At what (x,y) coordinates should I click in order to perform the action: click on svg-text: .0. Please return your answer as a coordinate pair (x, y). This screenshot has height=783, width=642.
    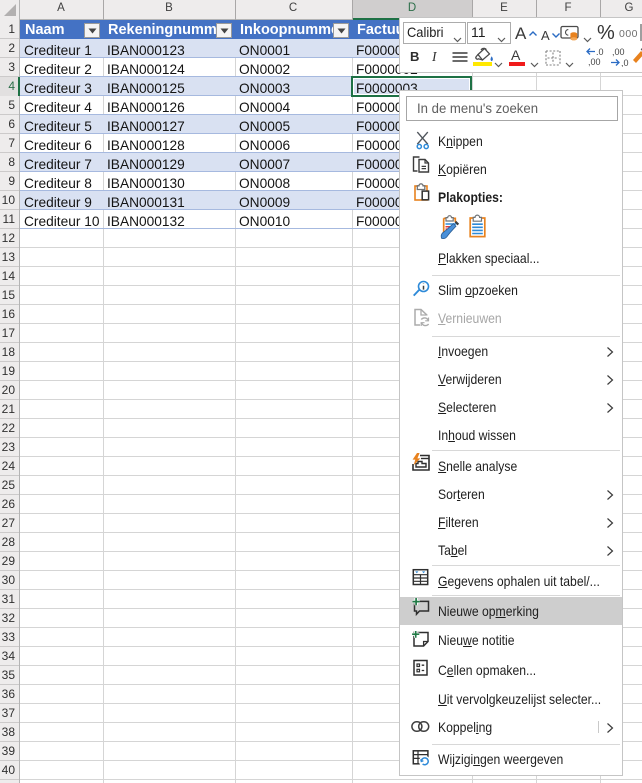
    Looking at the image, I should click on (600, 52).